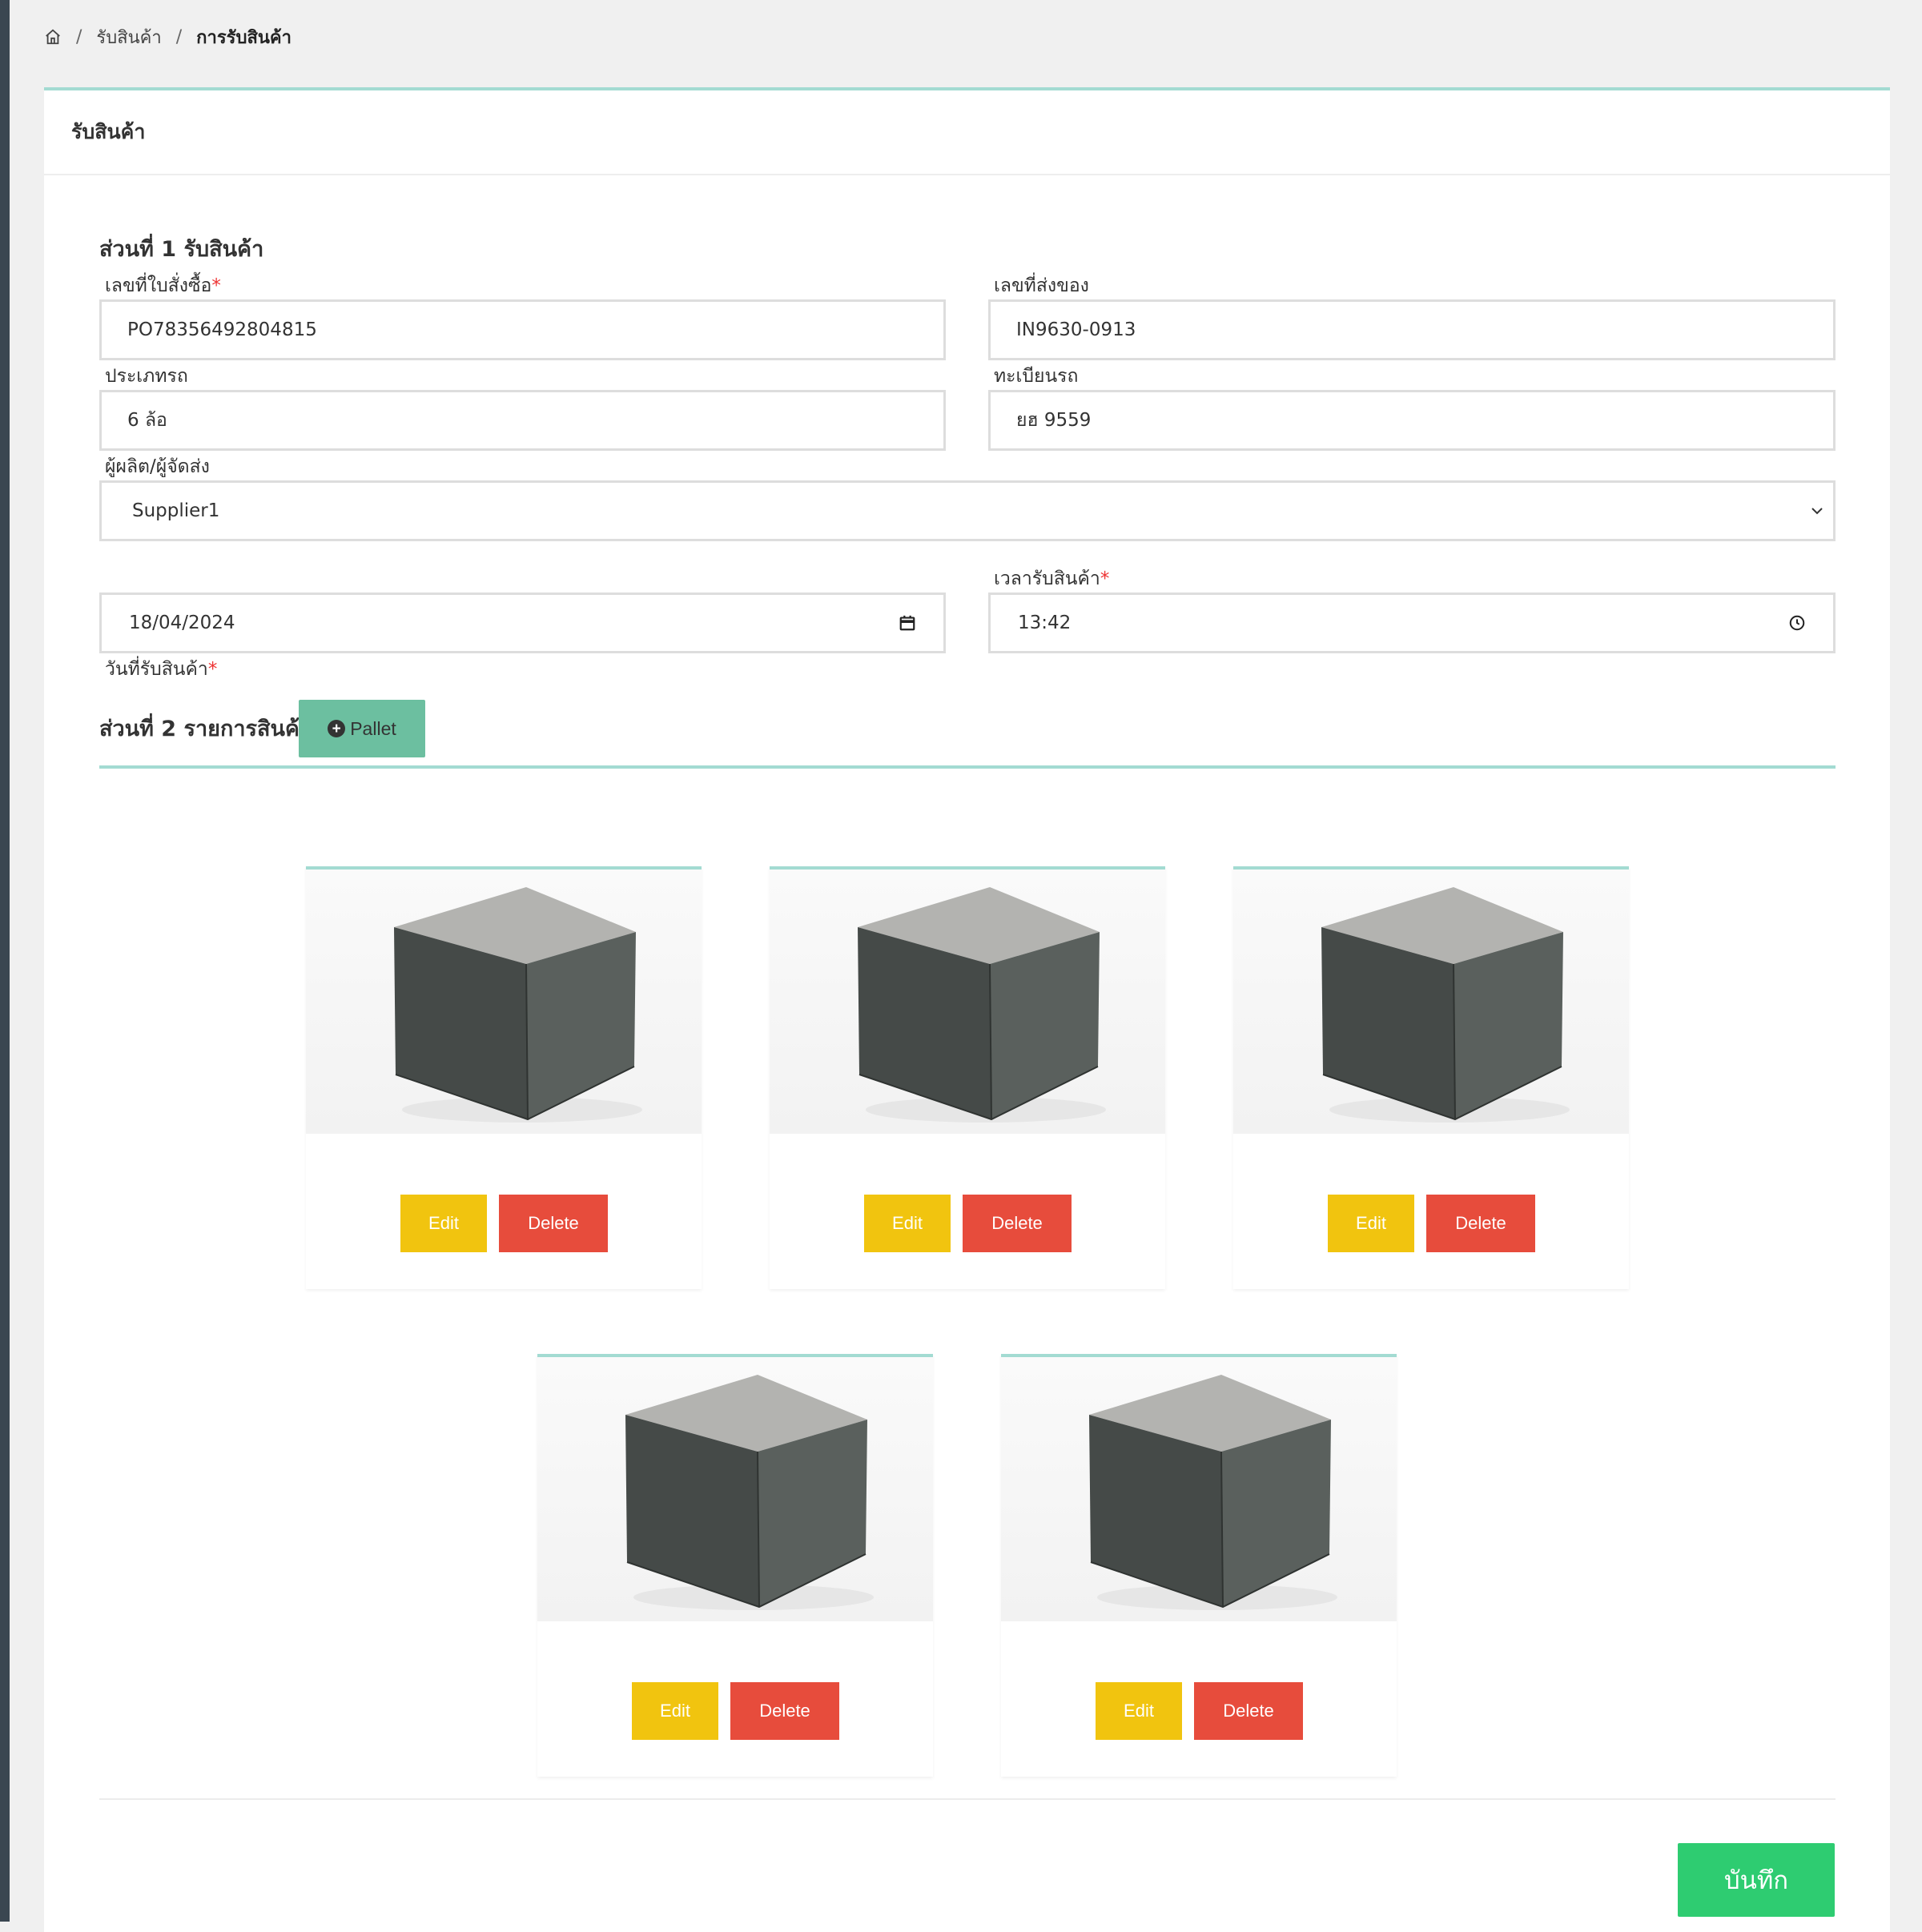  What do you see at coordinates (147, 420) in the screenshot?
I see `vehicle-type-value: 6 ล้อ` at bounding box center [147, 420].